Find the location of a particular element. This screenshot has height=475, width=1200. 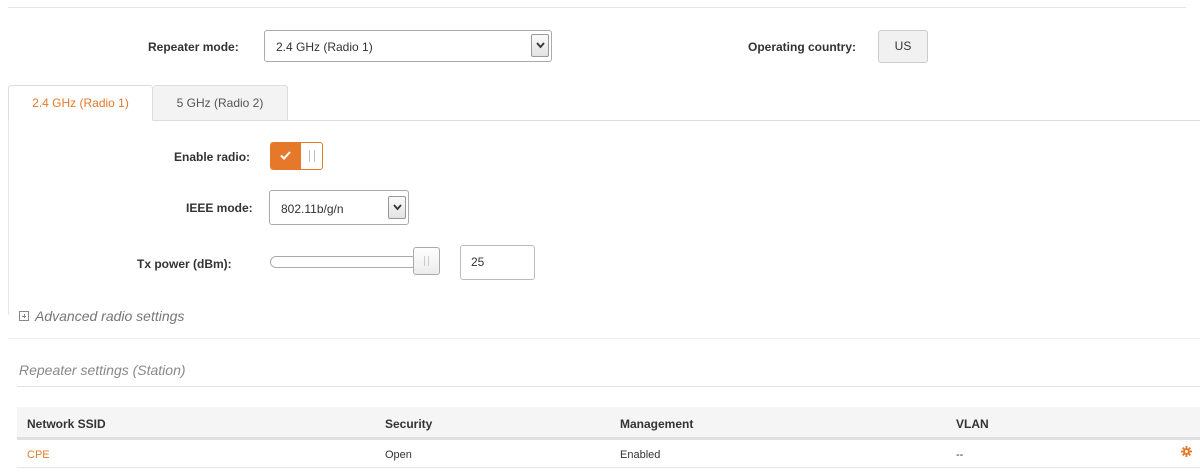

enable-radio-label: Enable radio: is located at coordinates (212, 157).